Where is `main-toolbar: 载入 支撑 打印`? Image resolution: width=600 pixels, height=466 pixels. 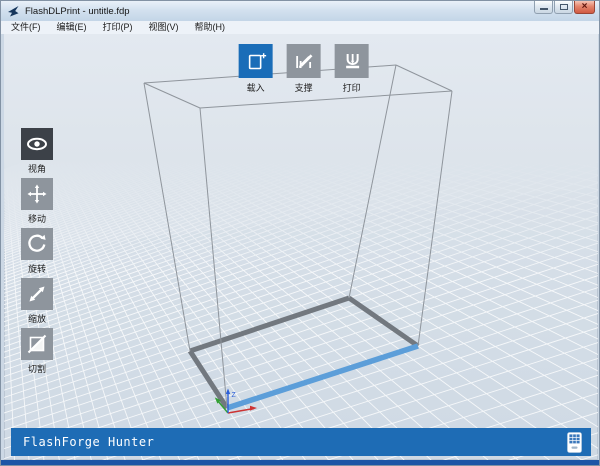
main-toolbar: 载入 支撑 打印 is located at coordinates (304, 69).